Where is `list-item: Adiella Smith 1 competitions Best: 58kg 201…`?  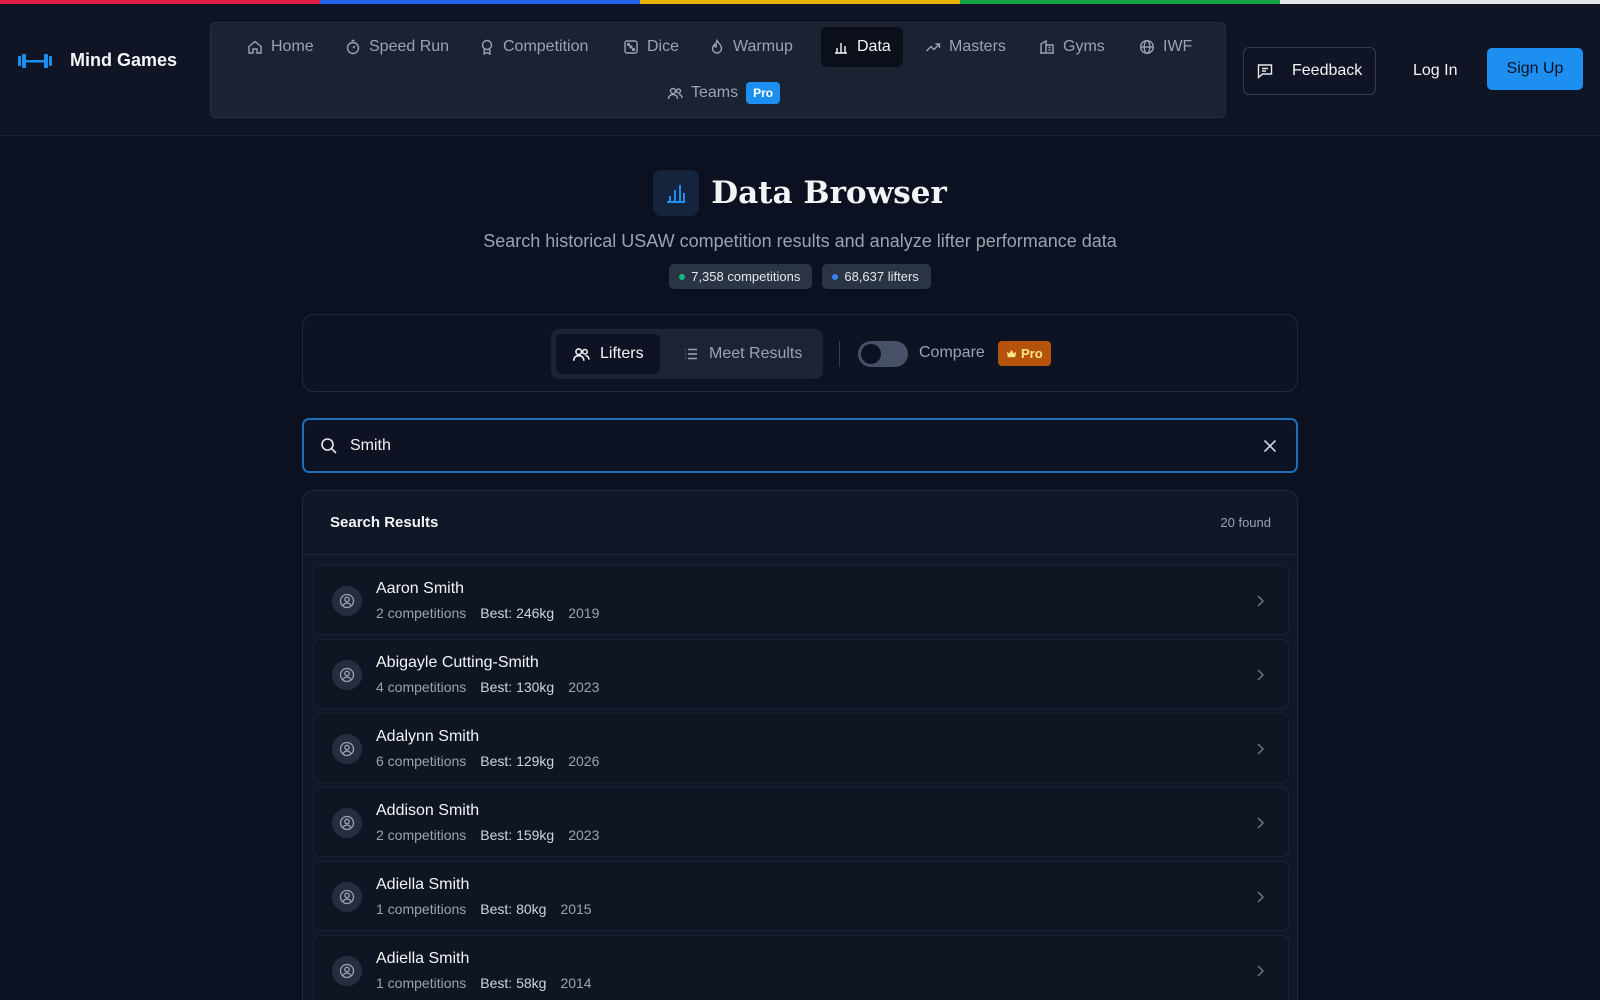
list-item: Adiella Smith 1 competitions Best: 58kg 201… is located at coordinates (801, 967).